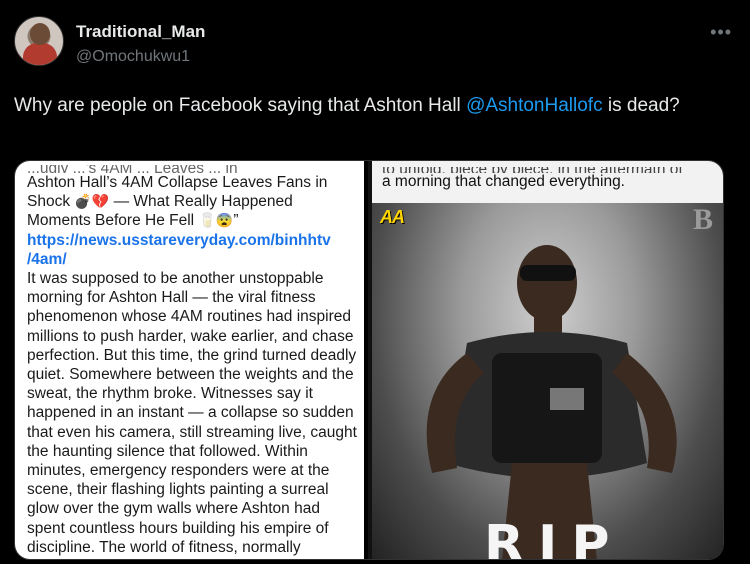 The width and height of the screenshot is (750, 564). I want to click on headline-line: Moments Before He Fell, so click(111, 221).